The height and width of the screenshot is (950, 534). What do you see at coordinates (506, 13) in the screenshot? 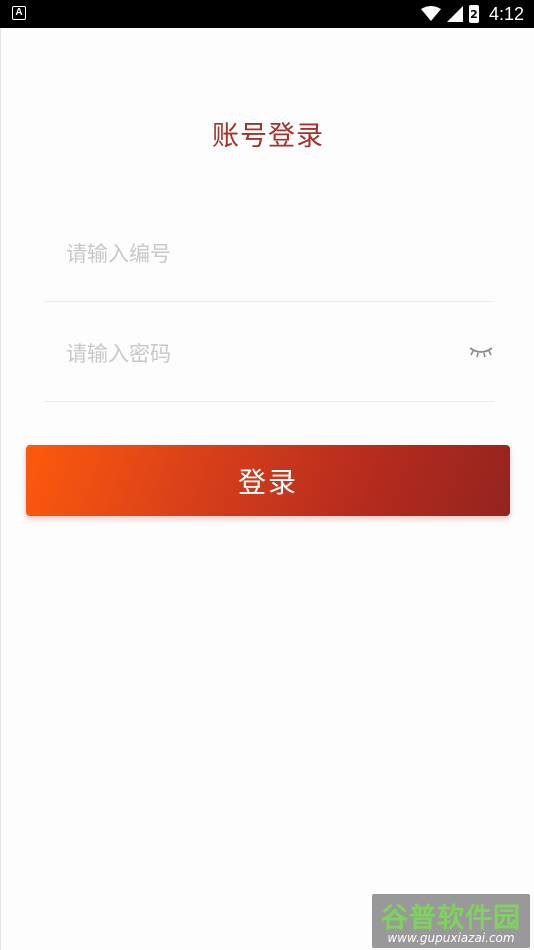
I see `status-time: 4:12` at bounding box center [506, 13].